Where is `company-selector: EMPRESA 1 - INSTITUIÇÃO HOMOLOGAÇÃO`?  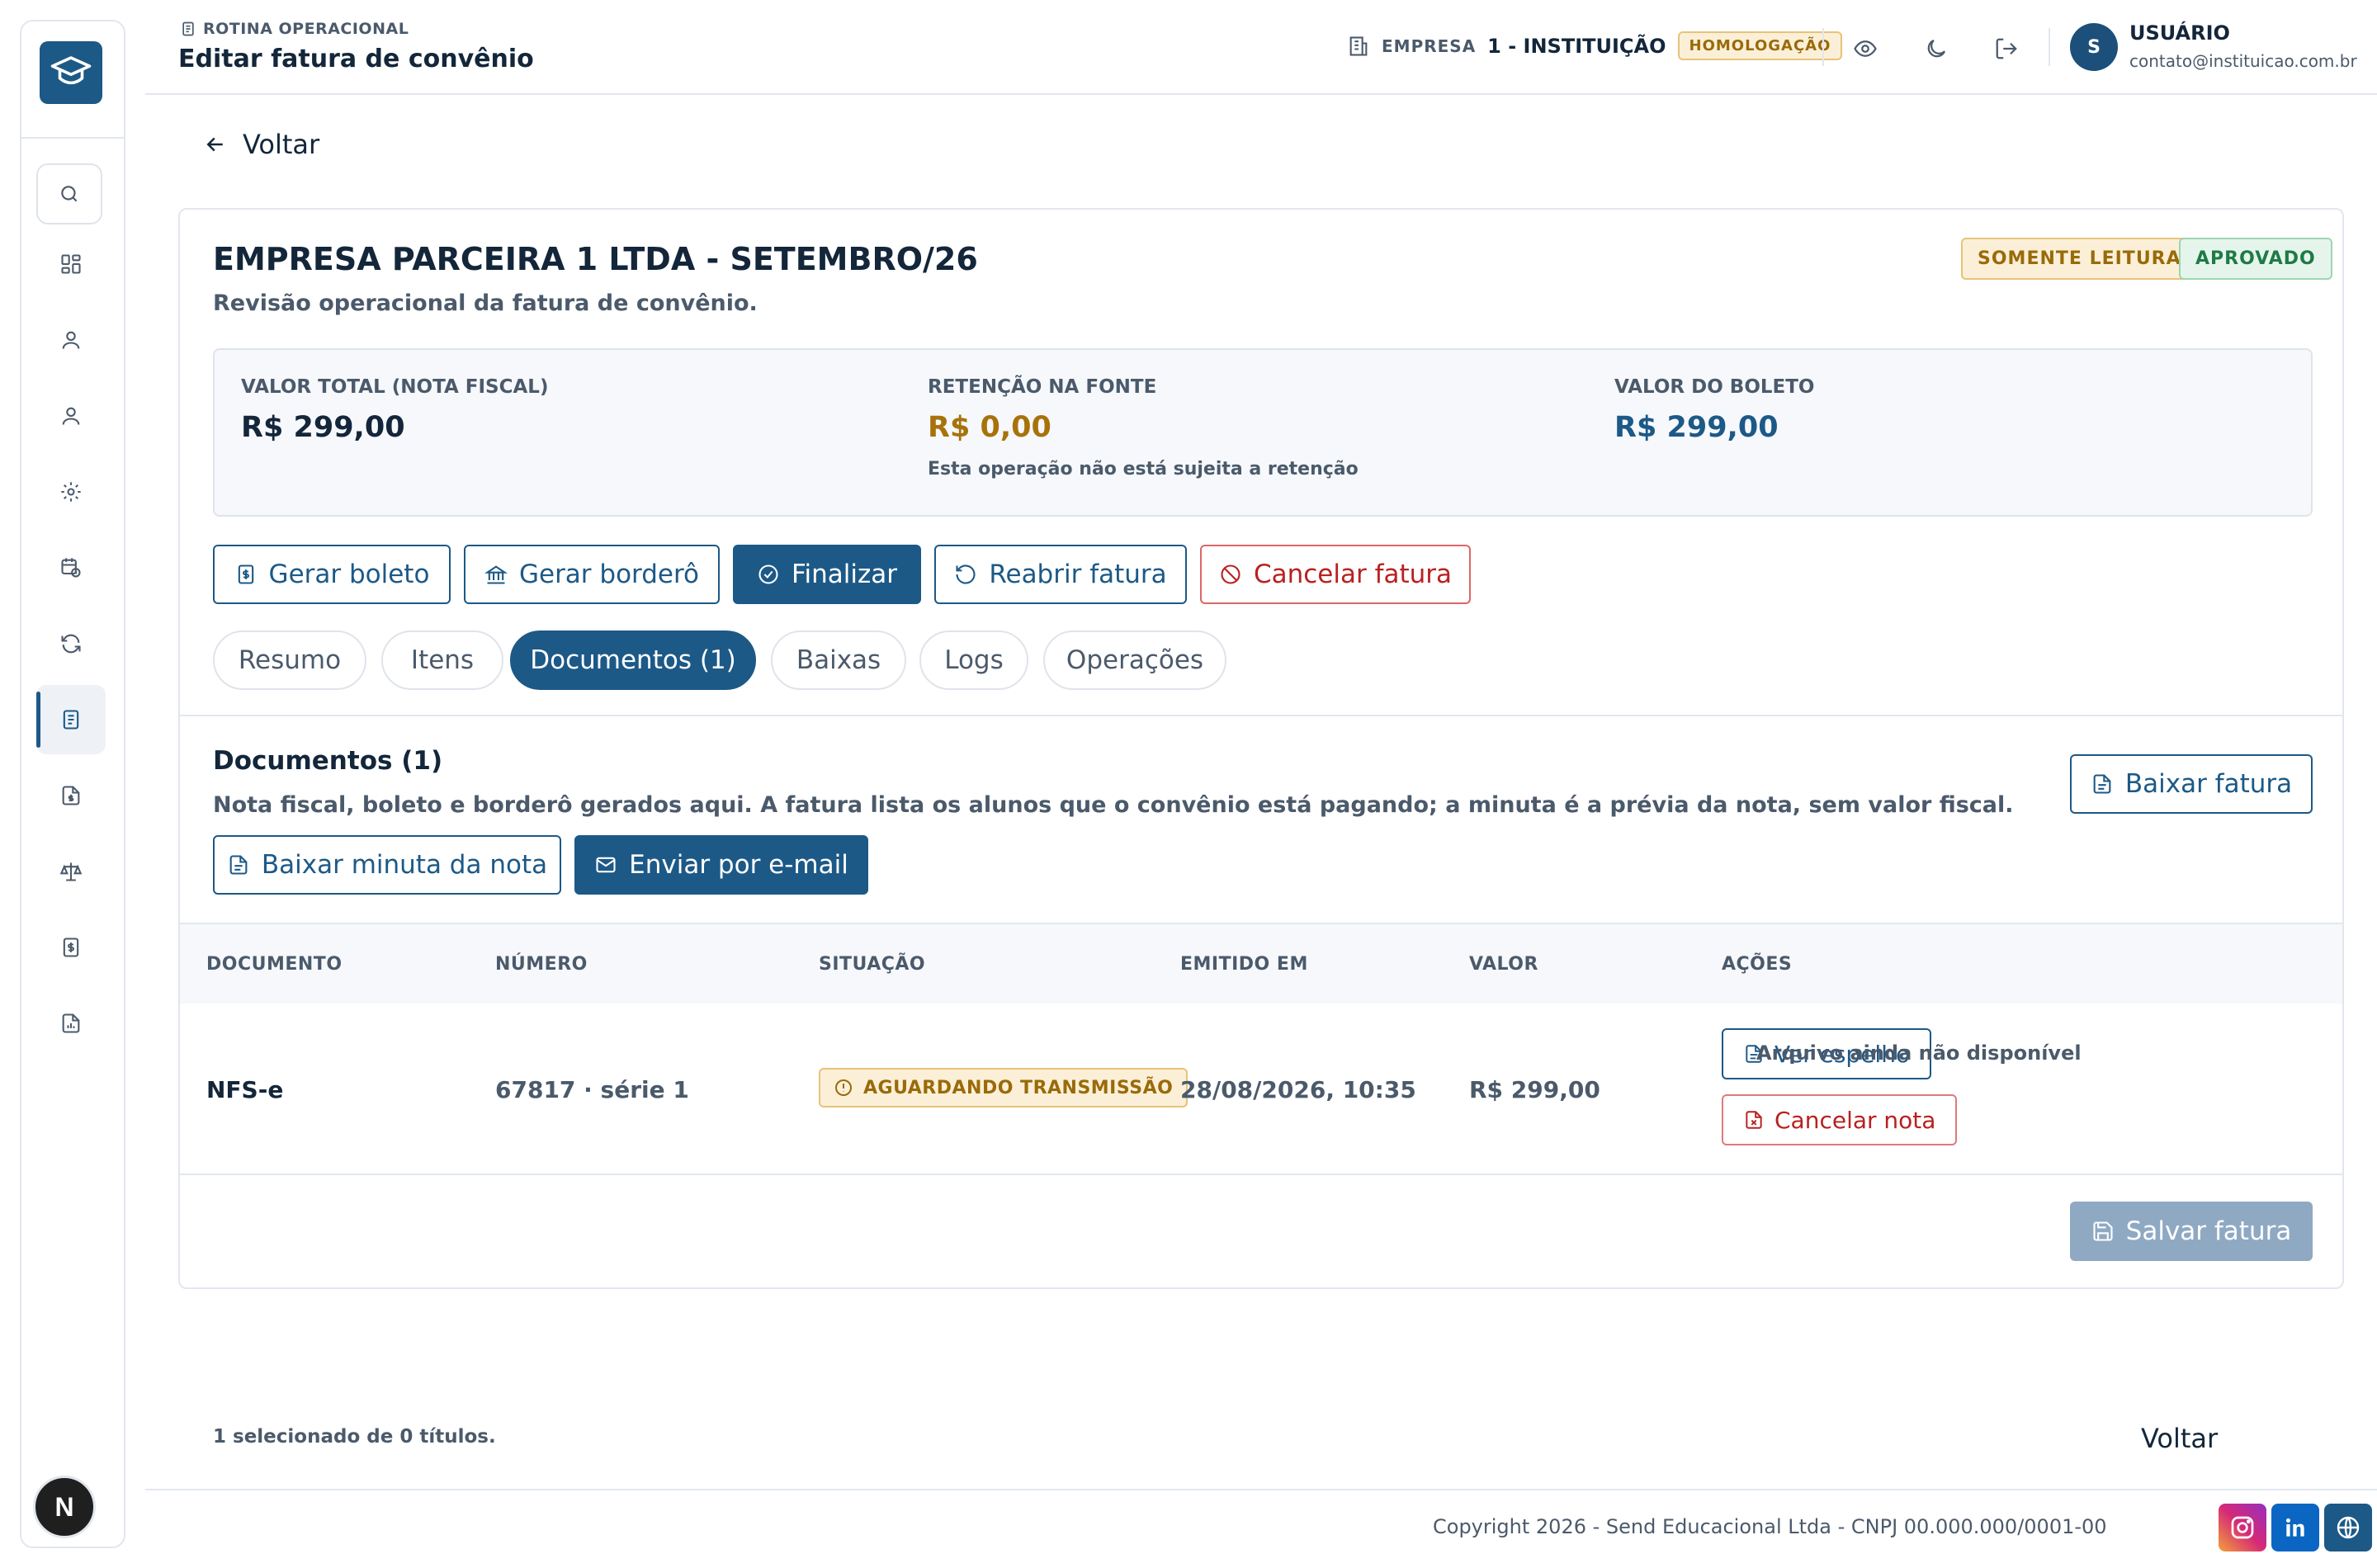 company-selector: EMPRESA 1 - INSTITUIÇÃO HOMOLOGAÇÃO is located at coordinates (1595, 45).